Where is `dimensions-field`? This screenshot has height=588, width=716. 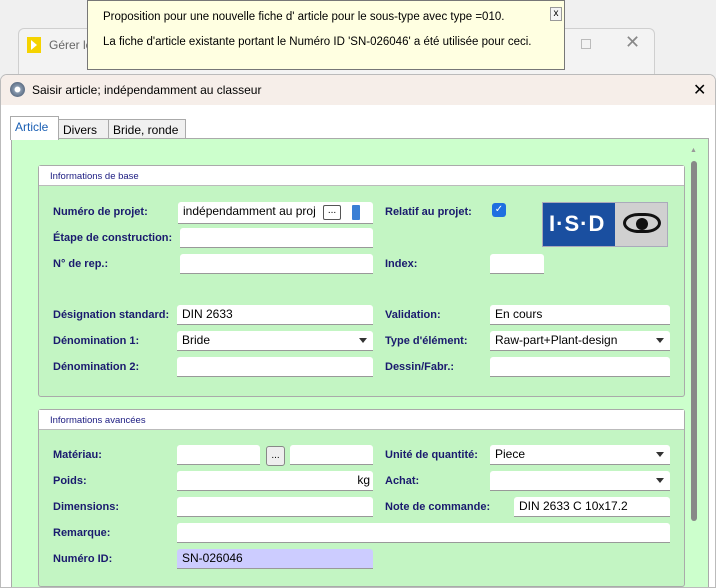 dimensions-field is located at coordinates (275, 507).